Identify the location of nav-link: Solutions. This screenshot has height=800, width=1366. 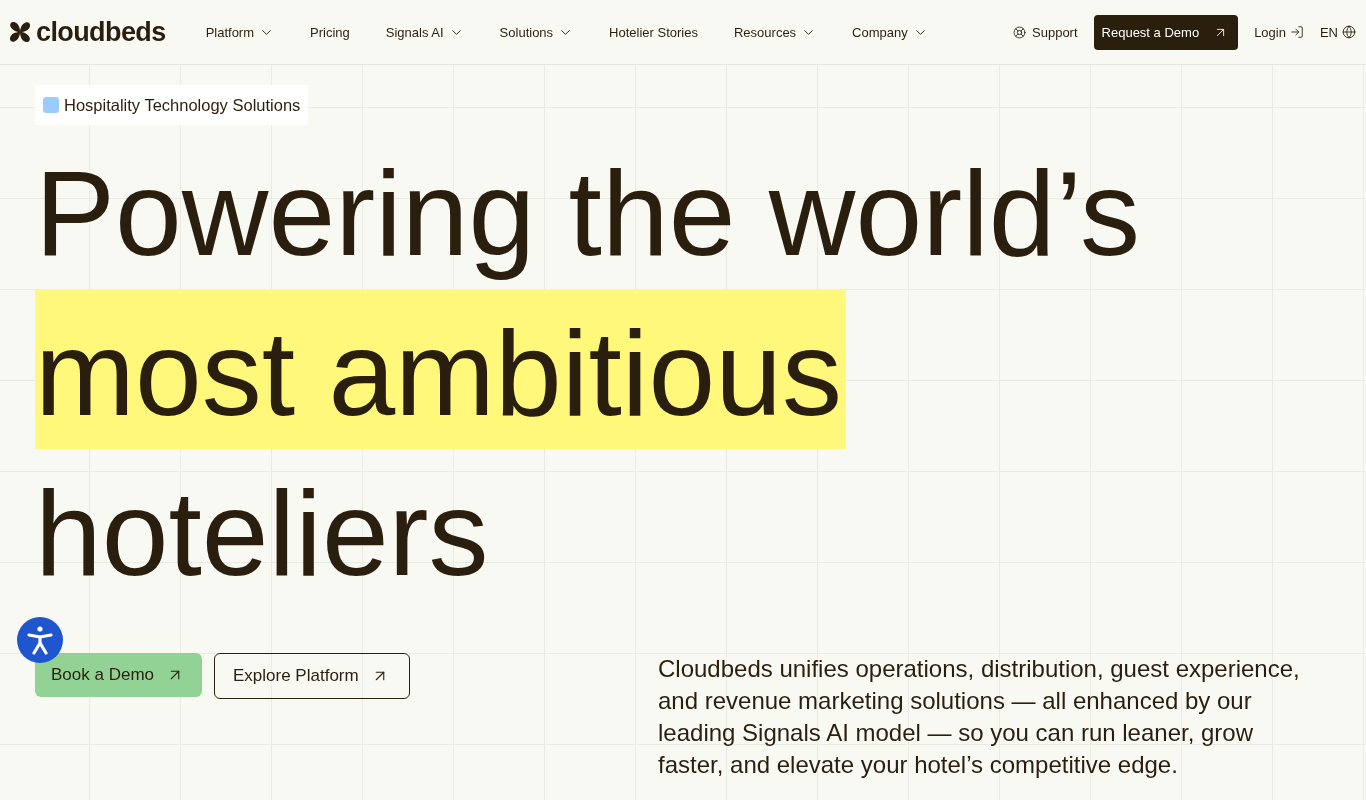
(536, 32).